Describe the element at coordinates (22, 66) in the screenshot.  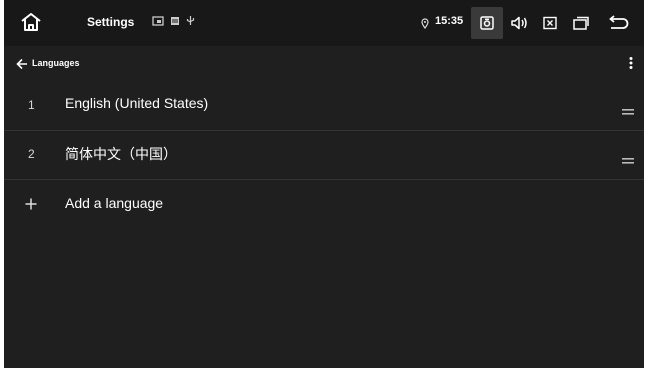
I see `arrow-left-icon` at that location.